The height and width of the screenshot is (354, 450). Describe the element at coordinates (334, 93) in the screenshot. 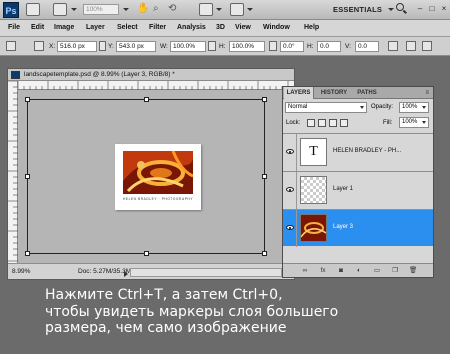

I see `tab-history: HISTORY` at that location.